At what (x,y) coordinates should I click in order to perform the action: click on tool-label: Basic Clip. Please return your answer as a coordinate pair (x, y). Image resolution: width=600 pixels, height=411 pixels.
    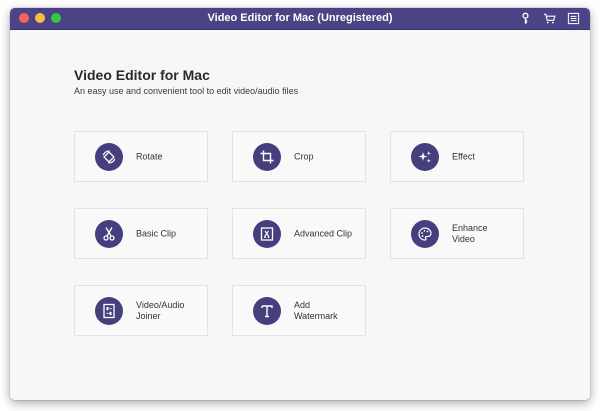
    Looking at the image, I should click on (156, 233).